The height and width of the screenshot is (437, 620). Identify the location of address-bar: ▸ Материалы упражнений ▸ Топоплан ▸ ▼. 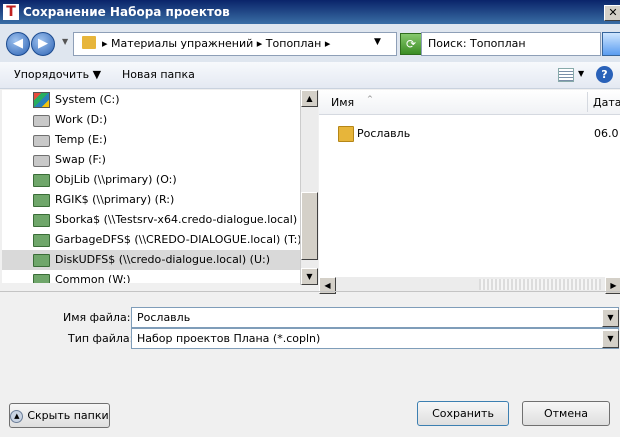
(235, 44).